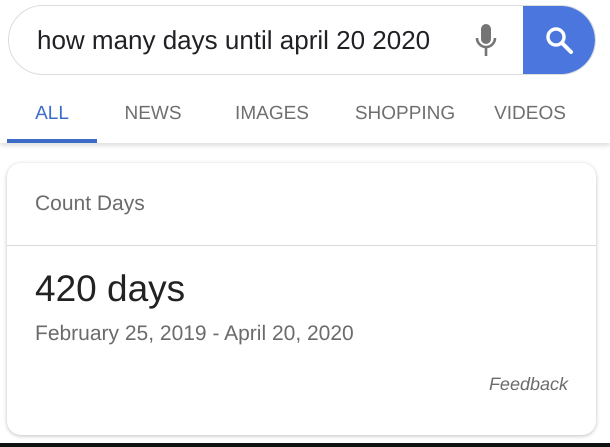 The width and height of the screenshot is (610, 447). I want to click on result-value: 420 days, so click(110, 289).